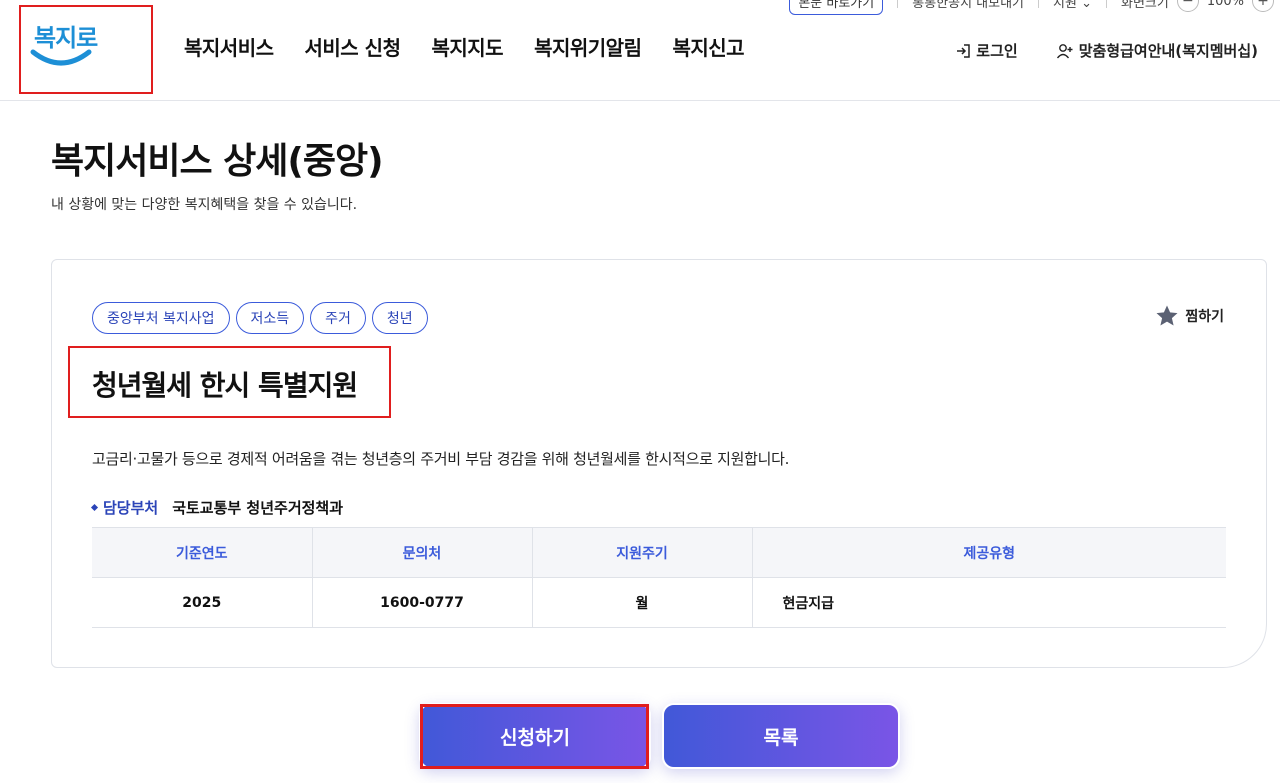 Image resolution: width=1280 pixels, height=783 pixels. Describe the element at coordinates (1168, 51) in the screenshot. I see `membership-label: 맞춤형급여안내(복지멤버십)` at that location.